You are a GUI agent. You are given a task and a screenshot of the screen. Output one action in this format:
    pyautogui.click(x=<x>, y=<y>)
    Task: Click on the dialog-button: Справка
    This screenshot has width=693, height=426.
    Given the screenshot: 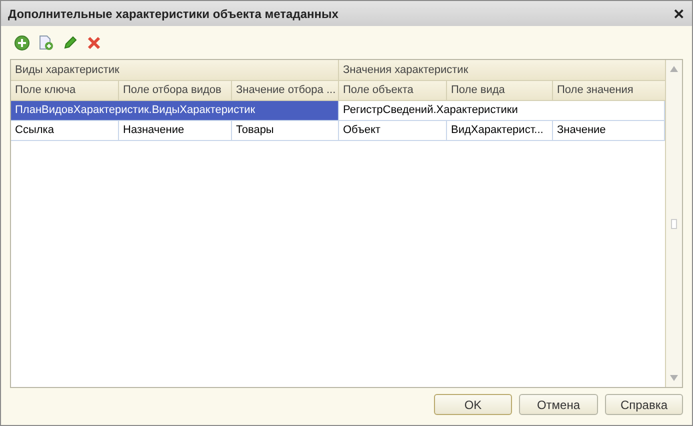 What is the action you would take?
    pyautogui.click(x=644, y=404)
    